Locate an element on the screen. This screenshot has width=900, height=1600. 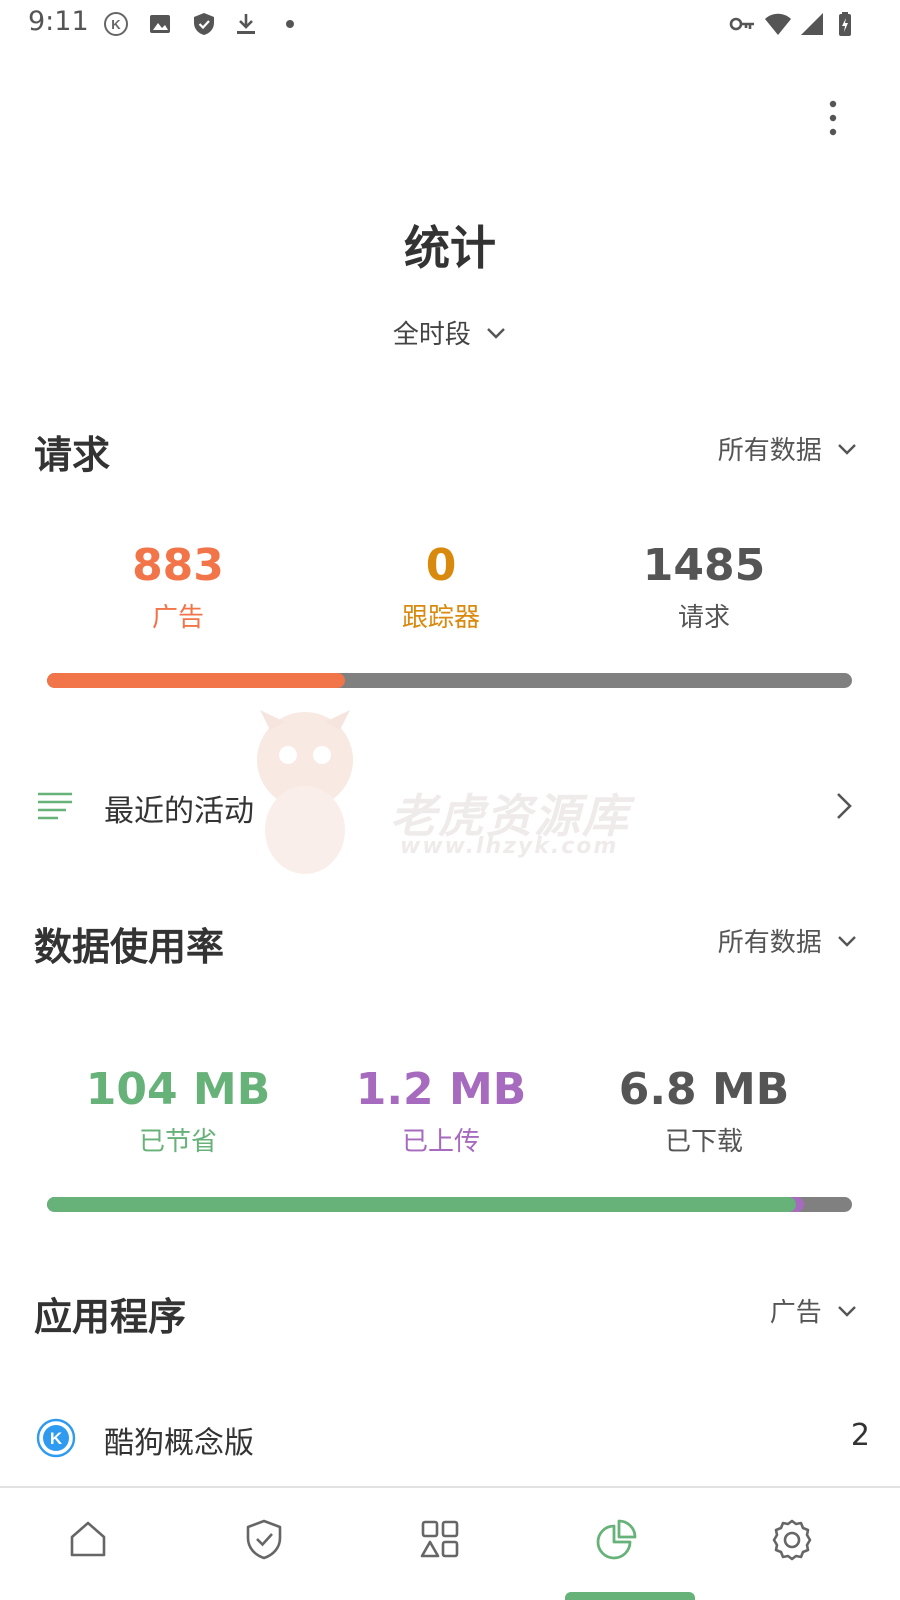
requests-title: 请求 is located at coordinates (72, 455).